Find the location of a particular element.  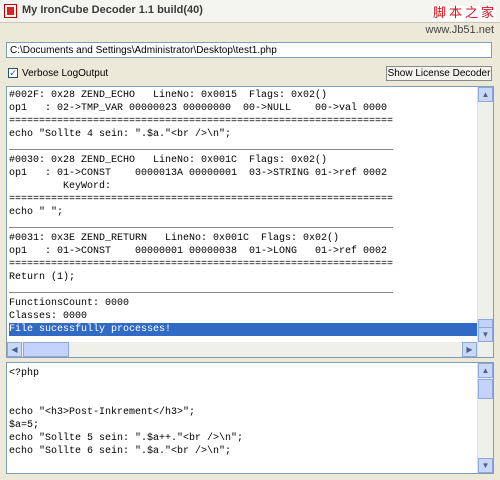

watermark-char: 家 is located at coordinates (487, 13).